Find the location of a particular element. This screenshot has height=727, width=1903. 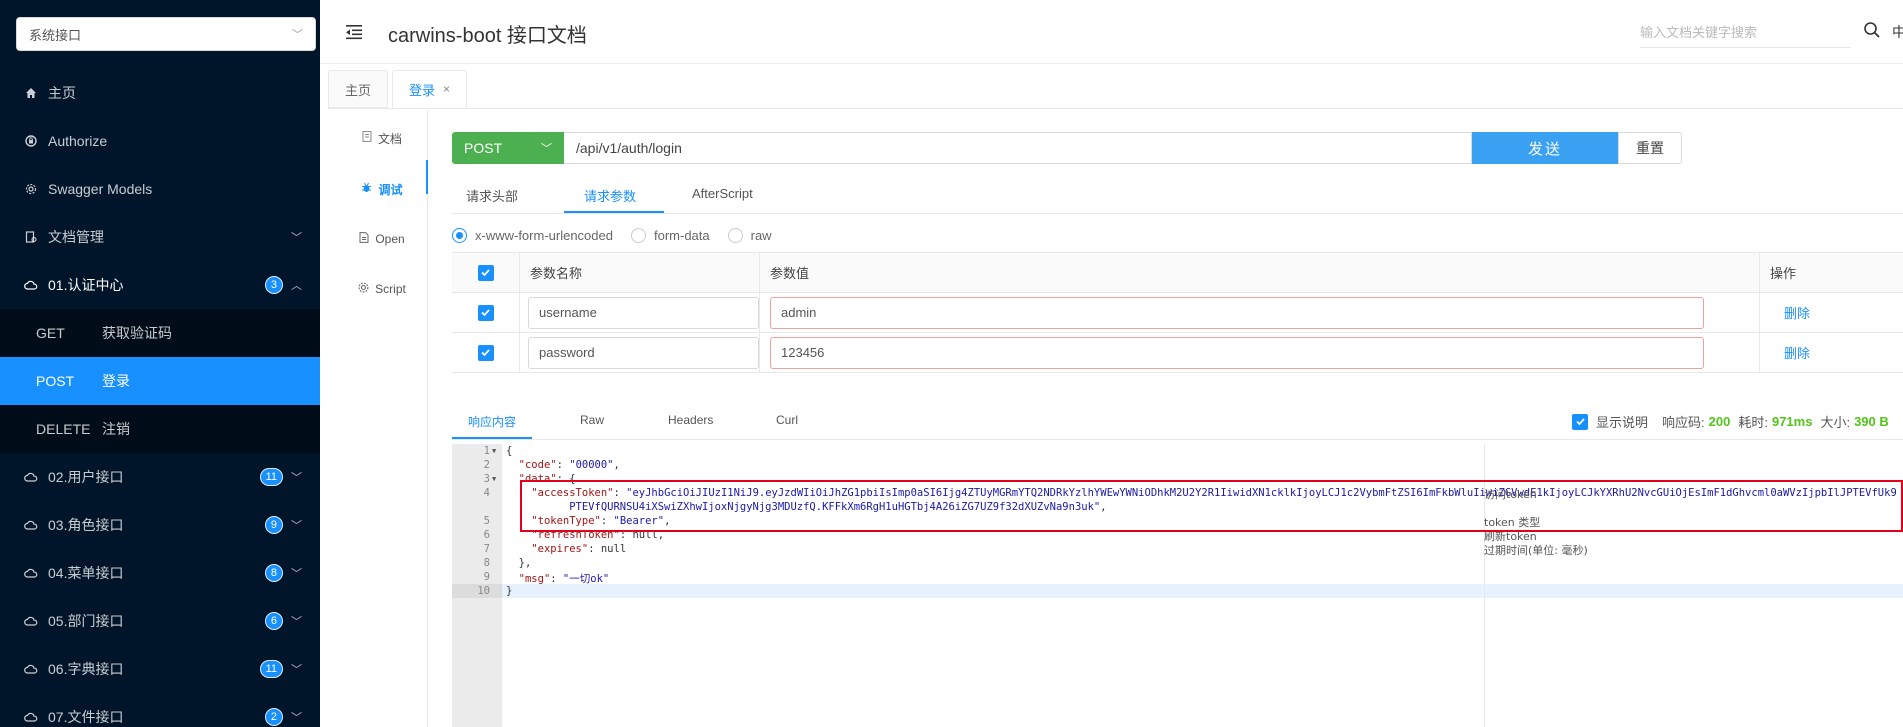

show-desc-checkbox is located at coordinates (1580, 421).